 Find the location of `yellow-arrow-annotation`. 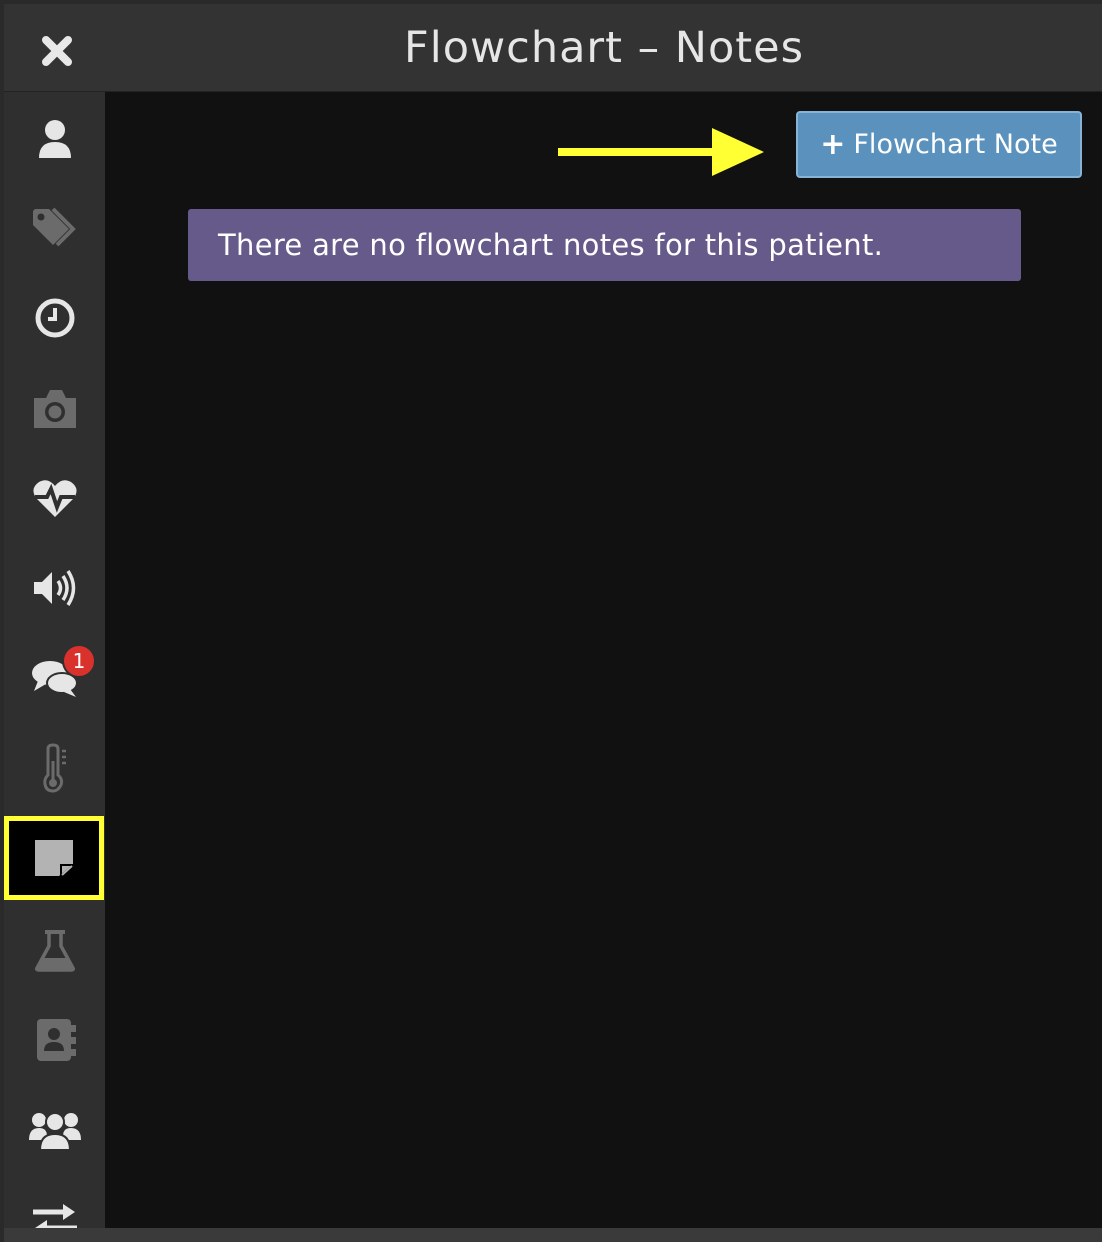

yellow-arrow-annotation is located at coordinates (661, 152).